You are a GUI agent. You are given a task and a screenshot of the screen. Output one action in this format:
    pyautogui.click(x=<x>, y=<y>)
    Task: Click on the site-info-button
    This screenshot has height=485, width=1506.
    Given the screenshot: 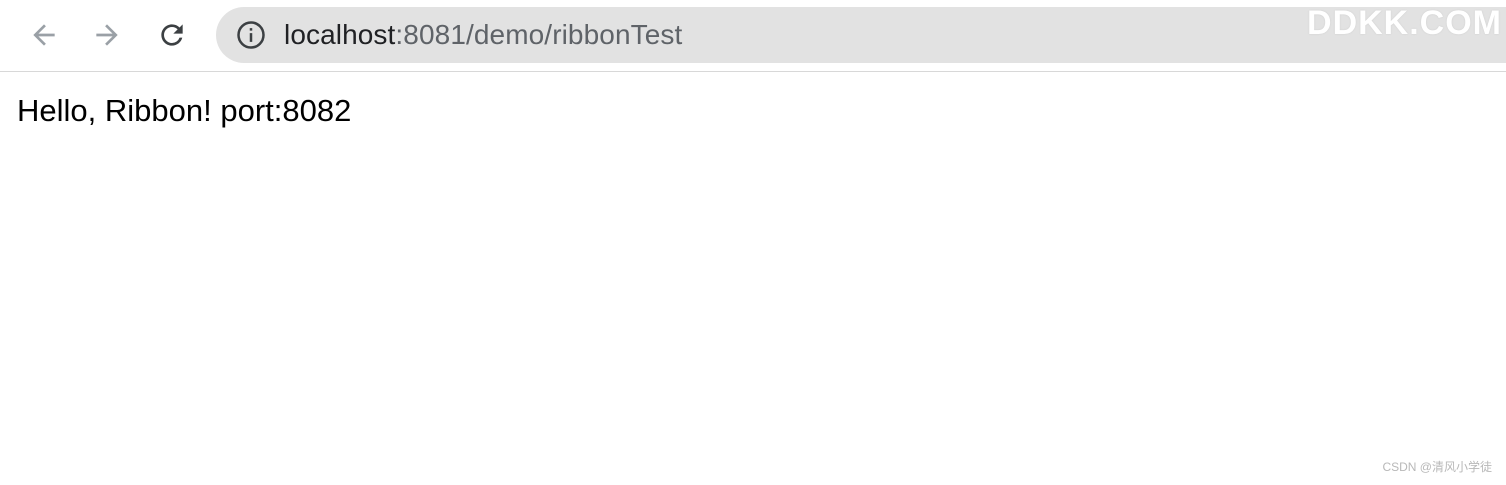 What is the action you would take?
    pyautogui.click(x=251, y=35)
    